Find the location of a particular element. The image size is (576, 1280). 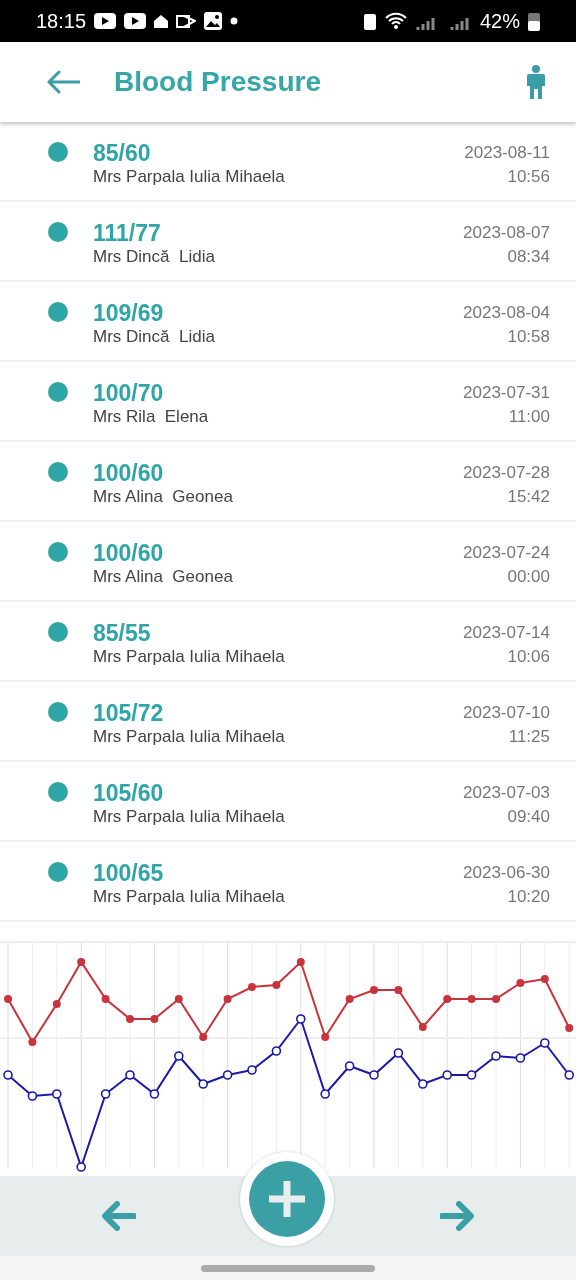

plus-icon is located at coordinates (287, 1199).